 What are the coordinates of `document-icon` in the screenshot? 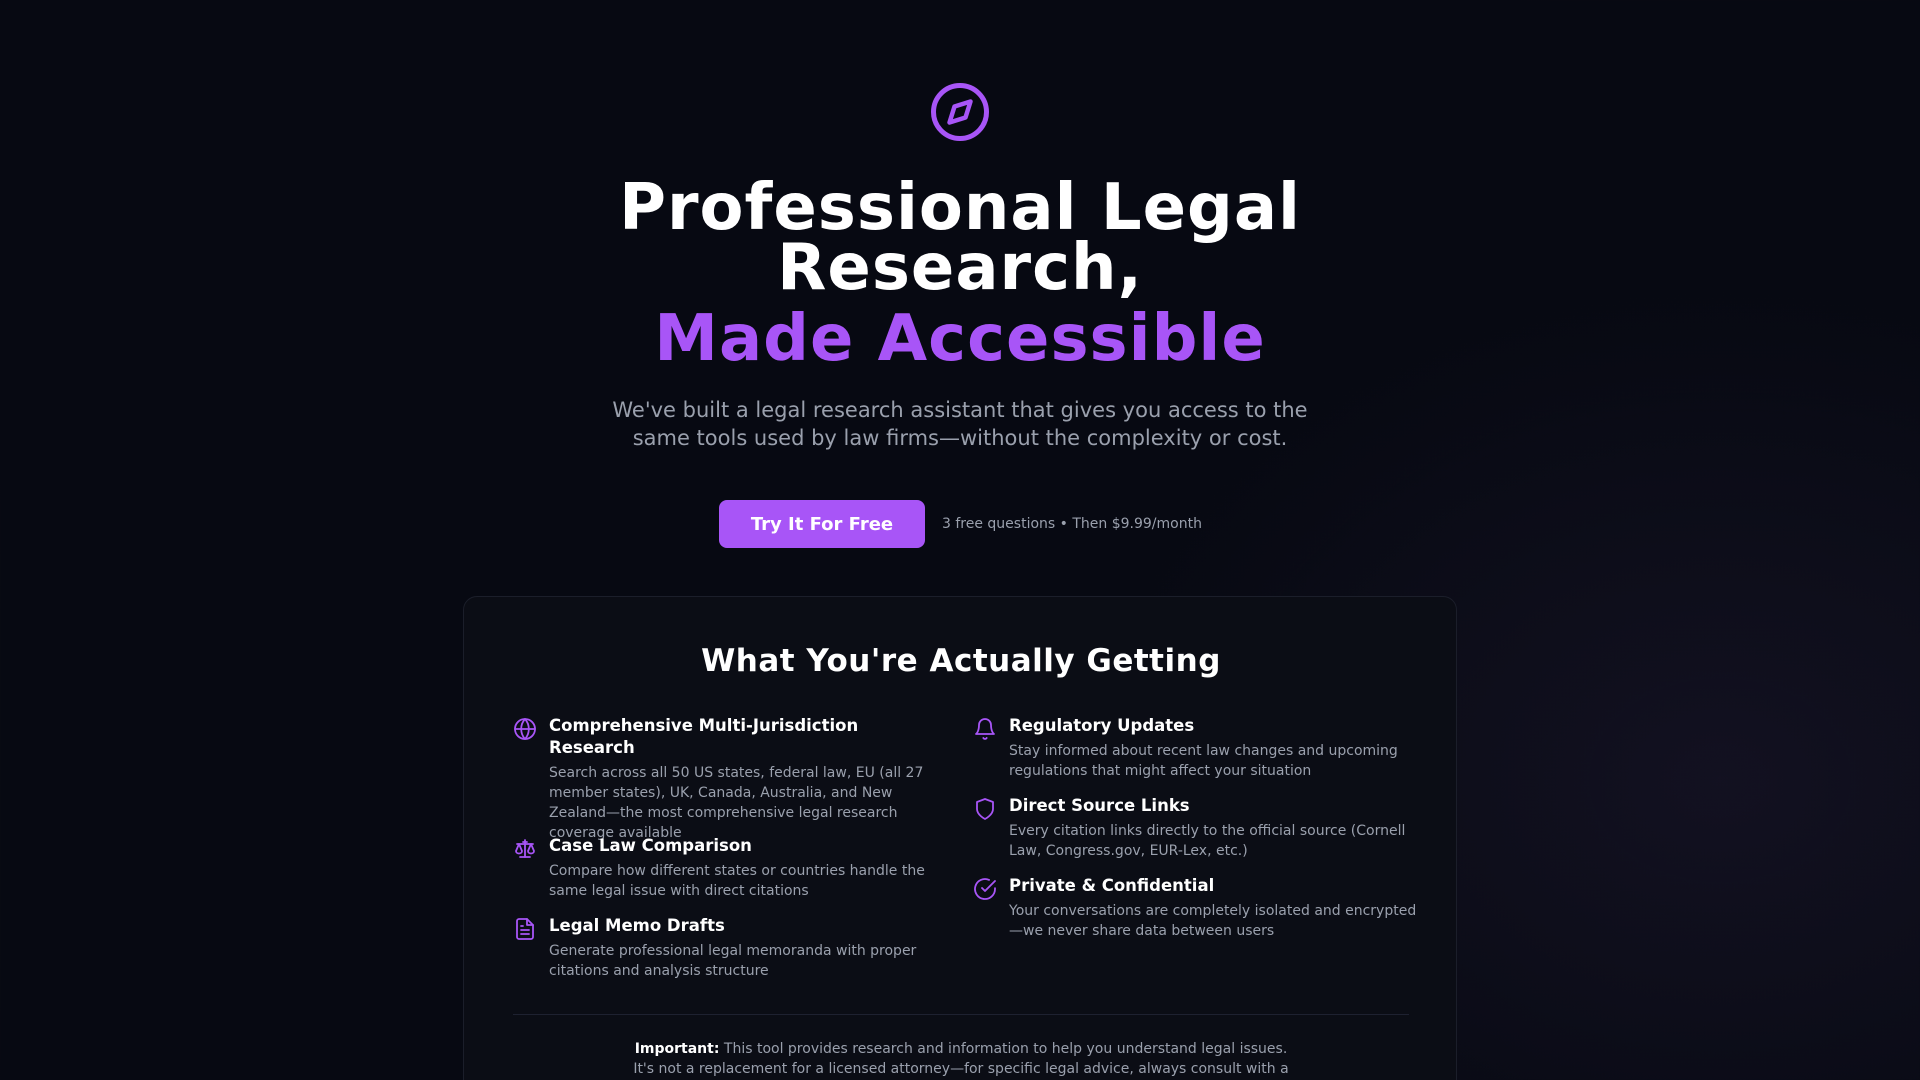 It's located at (531, 948).